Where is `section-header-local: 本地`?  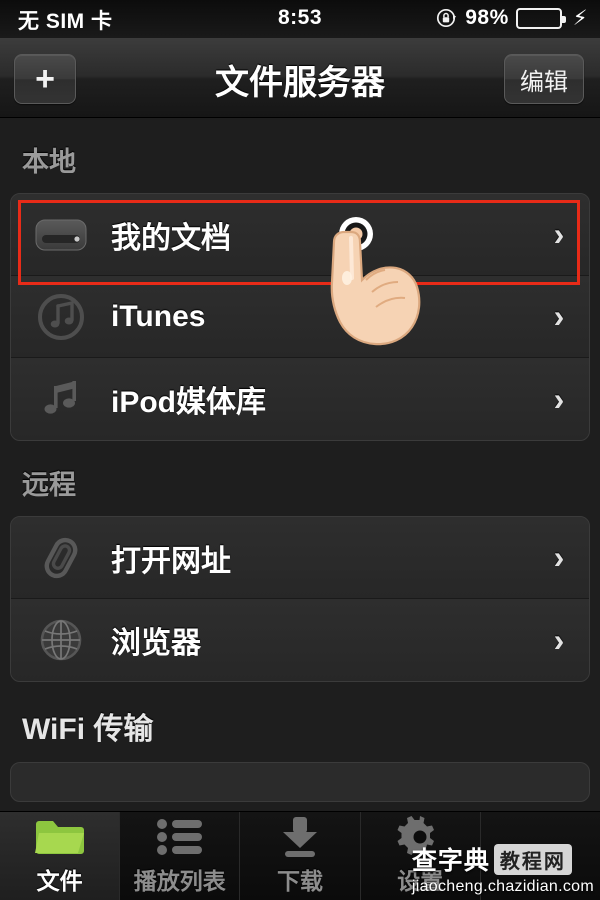 section-header-local: 本地 is located at coordinates (49, 162).